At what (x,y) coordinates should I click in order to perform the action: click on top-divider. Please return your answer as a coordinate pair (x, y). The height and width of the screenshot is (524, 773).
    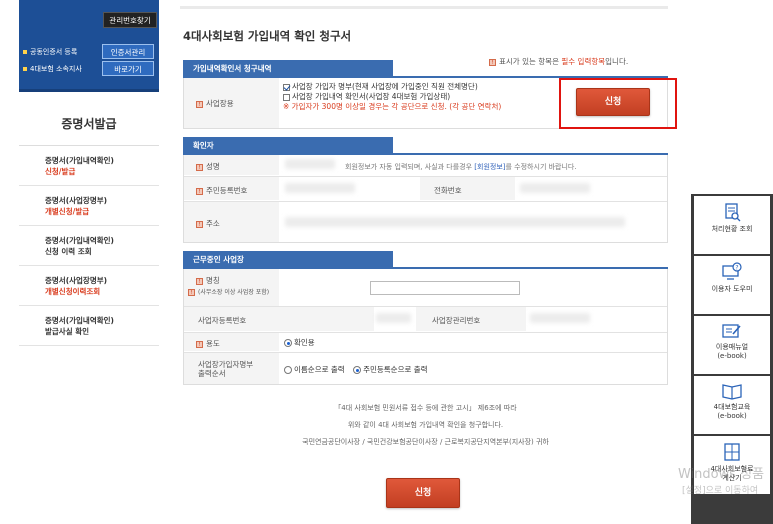
    Looking at the image, I should click on (424, 7).